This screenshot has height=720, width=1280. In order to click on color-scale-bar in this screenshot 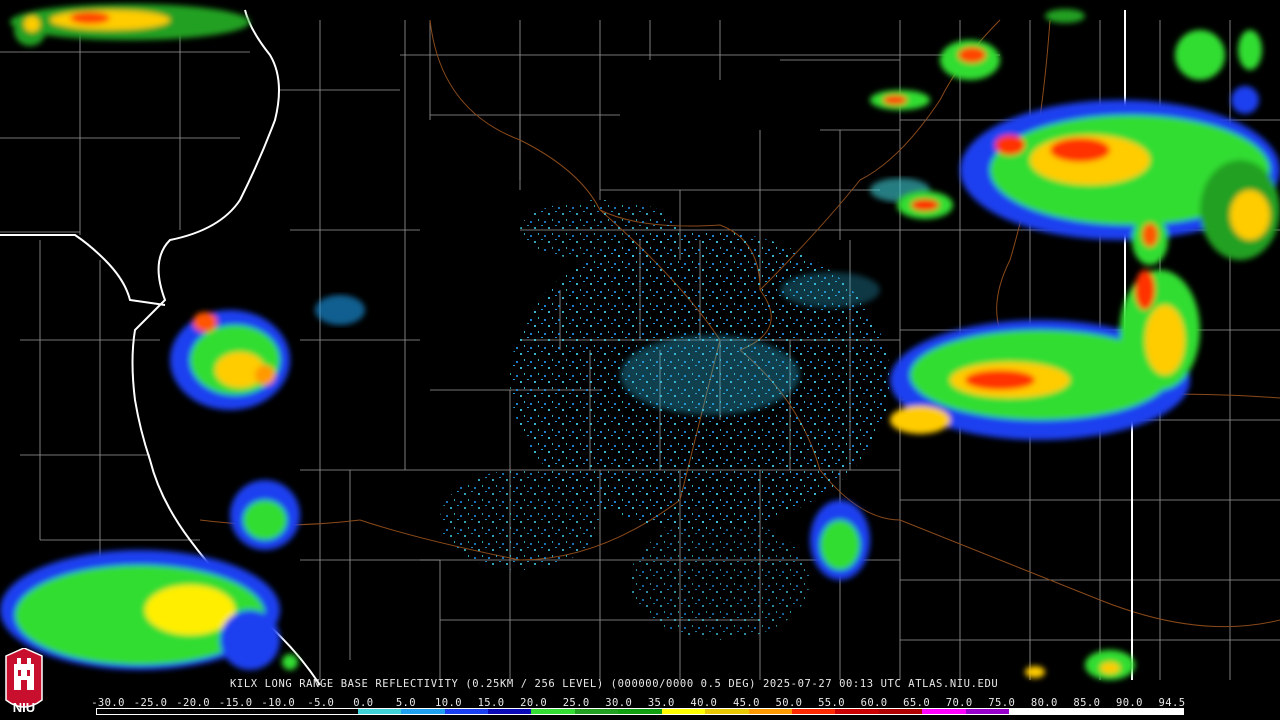, I will do `click(640, 711)`.